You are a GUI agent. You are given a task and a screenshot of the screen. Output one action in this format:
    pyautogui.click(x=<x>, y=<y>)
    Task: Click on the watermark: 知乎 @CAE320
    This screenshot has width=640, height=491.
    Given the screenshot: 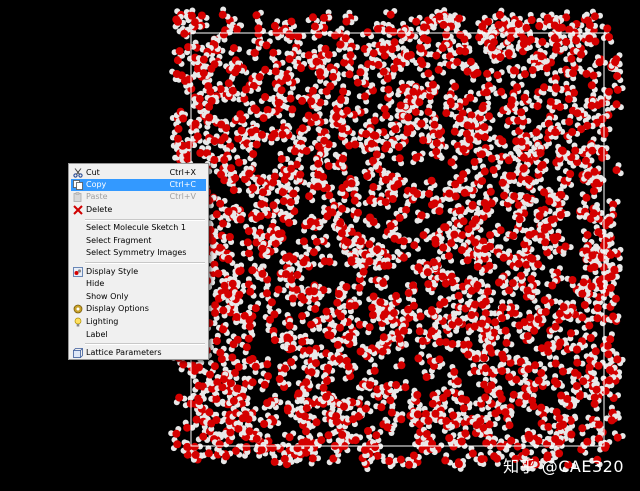 What is the action you would take?
    pyautogui.click(x=563, y=466)
    